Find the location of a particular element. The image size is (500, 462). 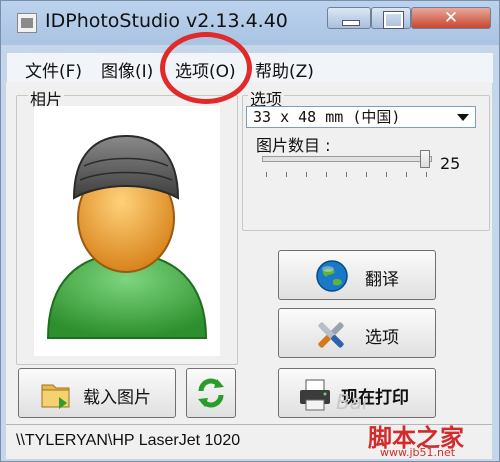

title-bar: IDPhotoStudio v2.13.4.40 ✕ is located at coordinates (250, 23).